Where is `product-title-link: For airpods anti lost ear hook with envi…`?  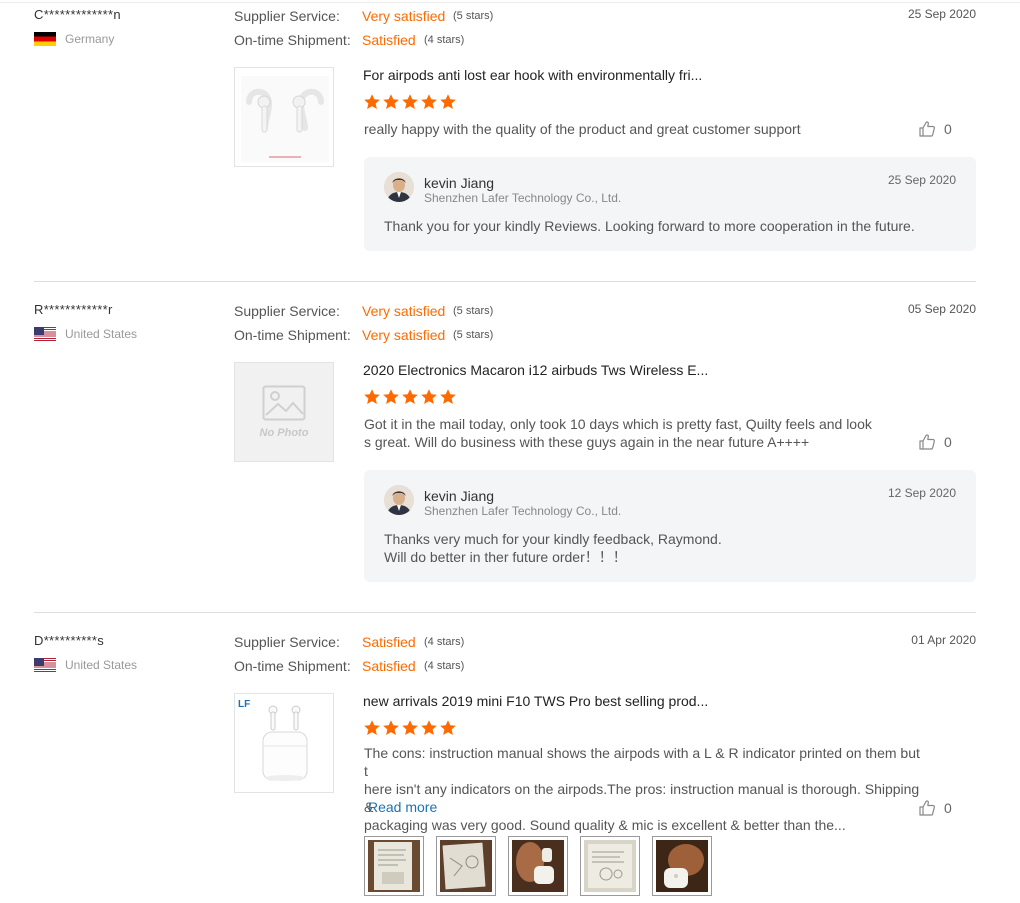 product-title-link: For airpods anti lost ear hook with envi… is located at coordinates (532, 75).